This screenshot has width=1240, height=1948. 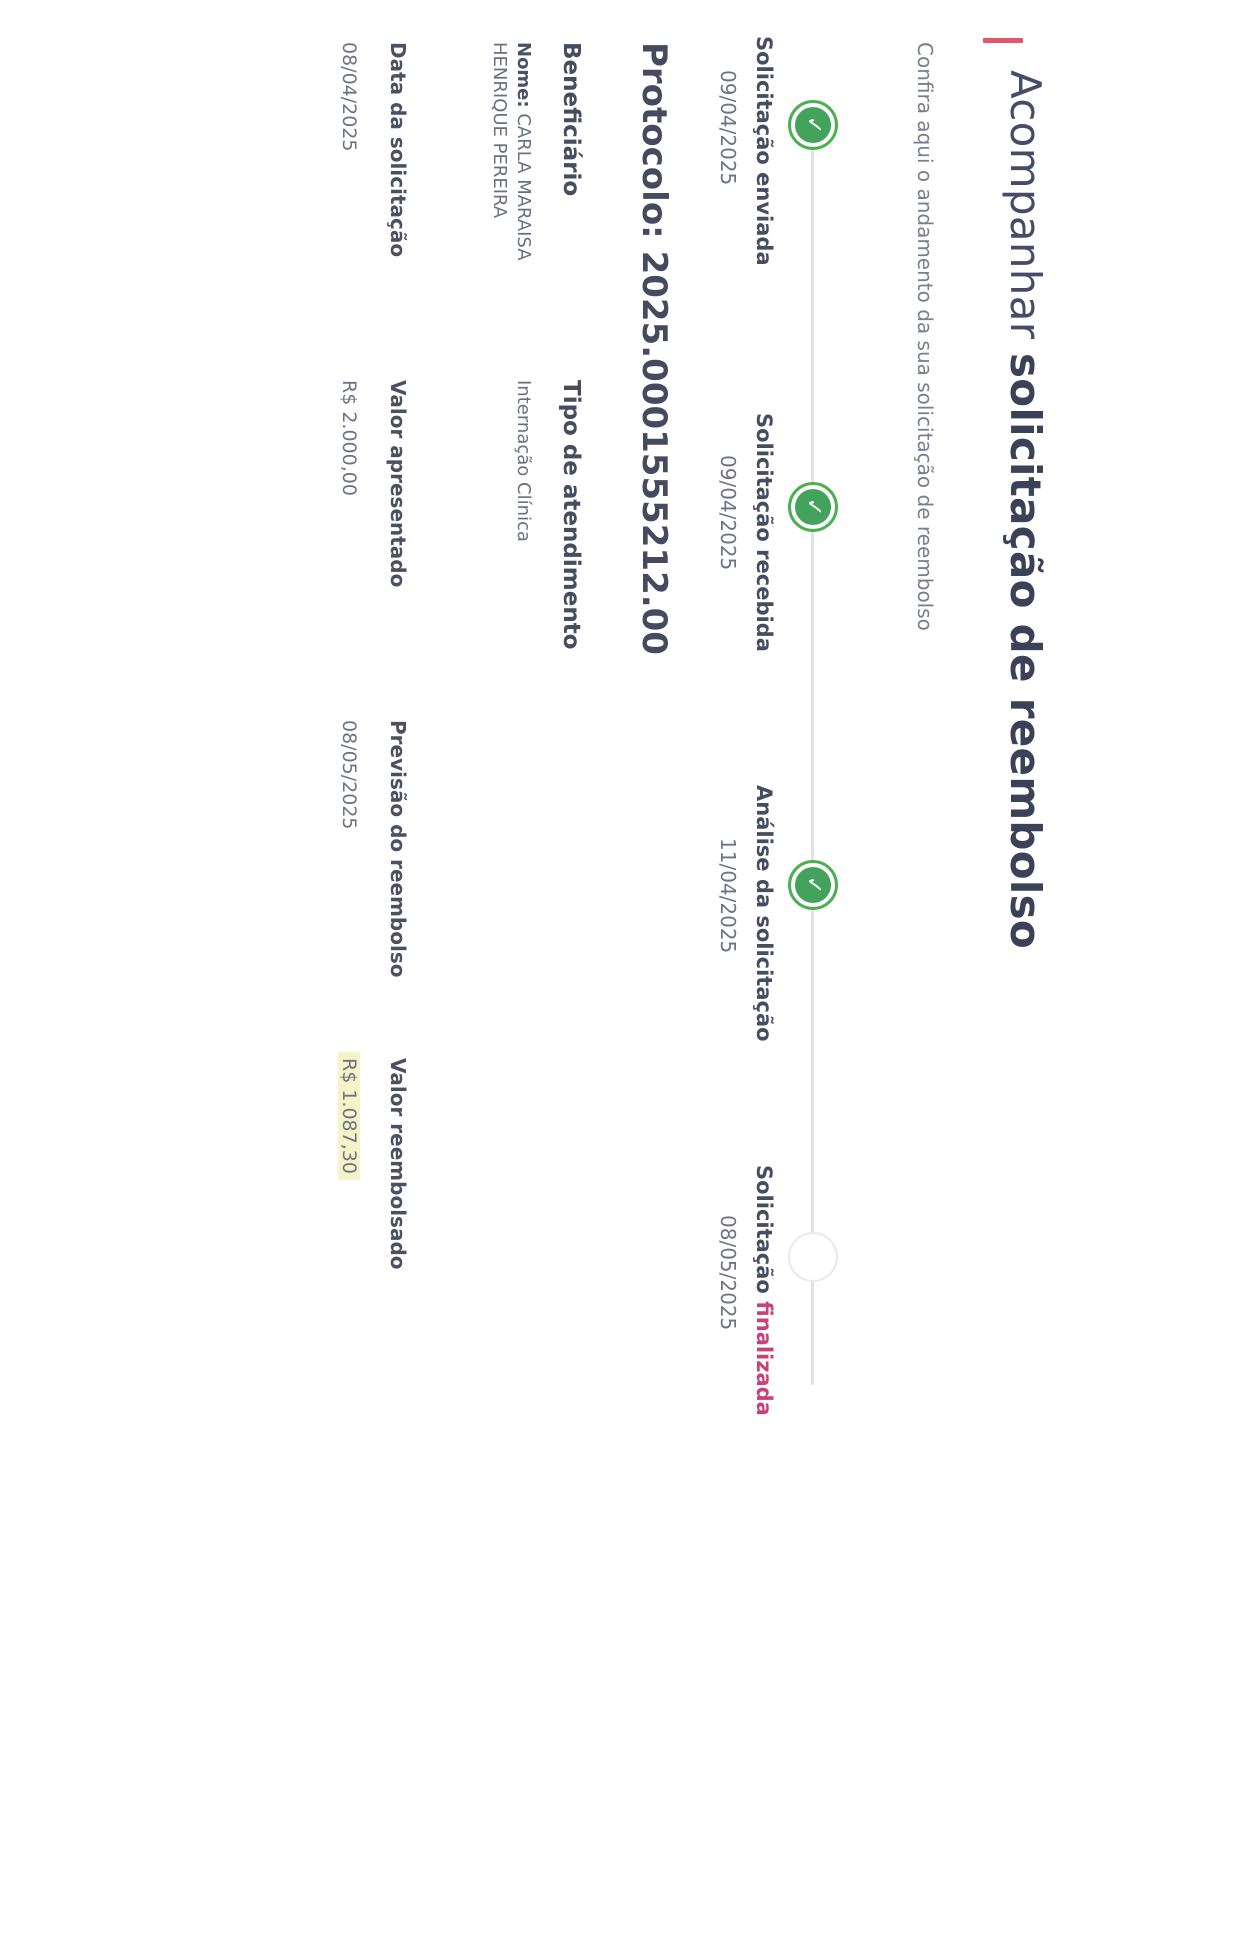 I want to click on step-2-date: 09/04/2025, so click(x=728, y=513).